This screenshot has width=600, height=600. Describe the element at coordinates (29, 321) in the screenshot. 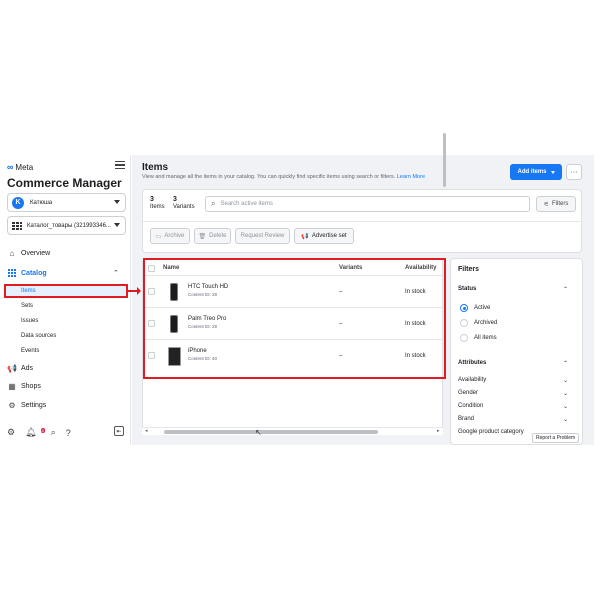

I see `sidebar-item-issues: Issues` at that location.